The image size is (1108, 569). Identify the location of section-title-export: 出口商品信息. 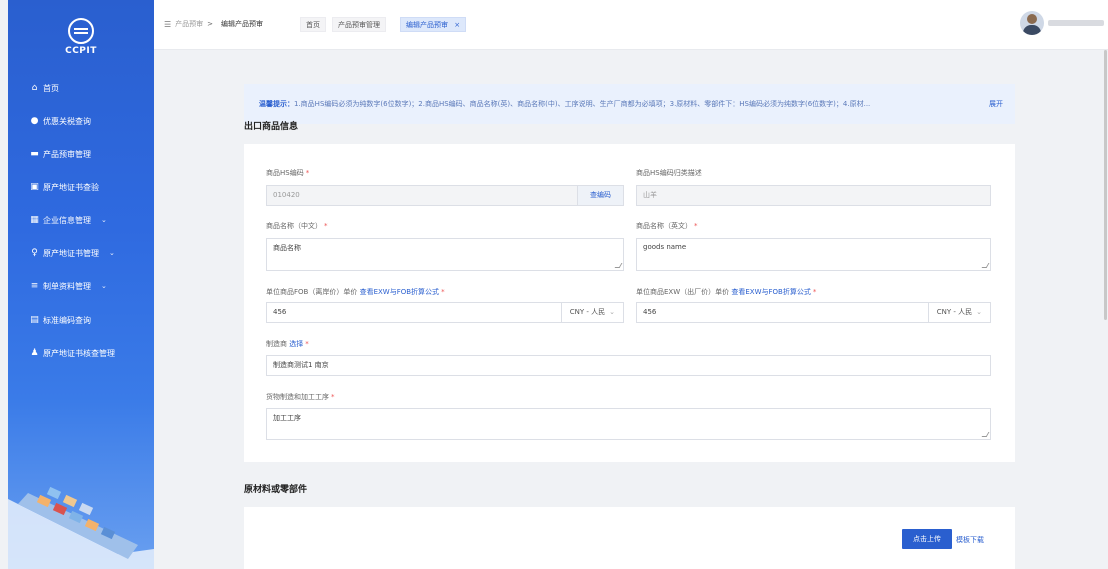
(271, 127).